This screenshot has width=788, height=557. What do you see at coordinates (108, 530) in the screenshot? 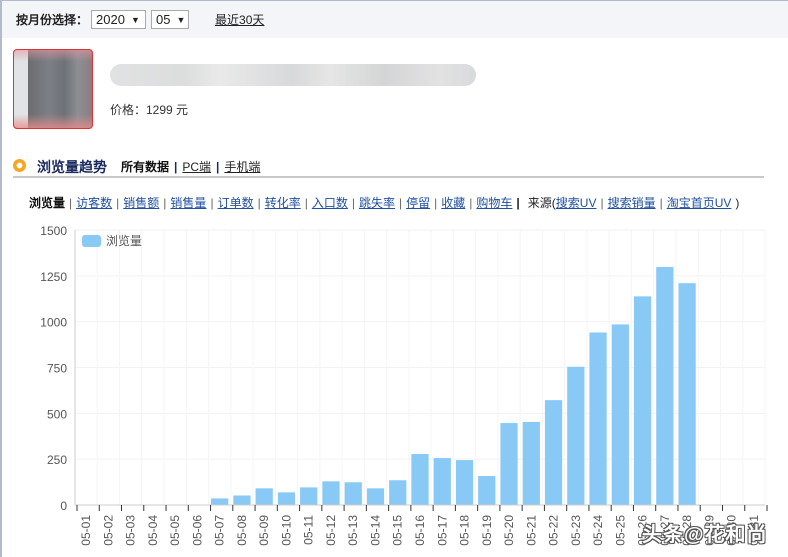
I see `x-tick-label: 05-02` at bounding box center [108, 530].